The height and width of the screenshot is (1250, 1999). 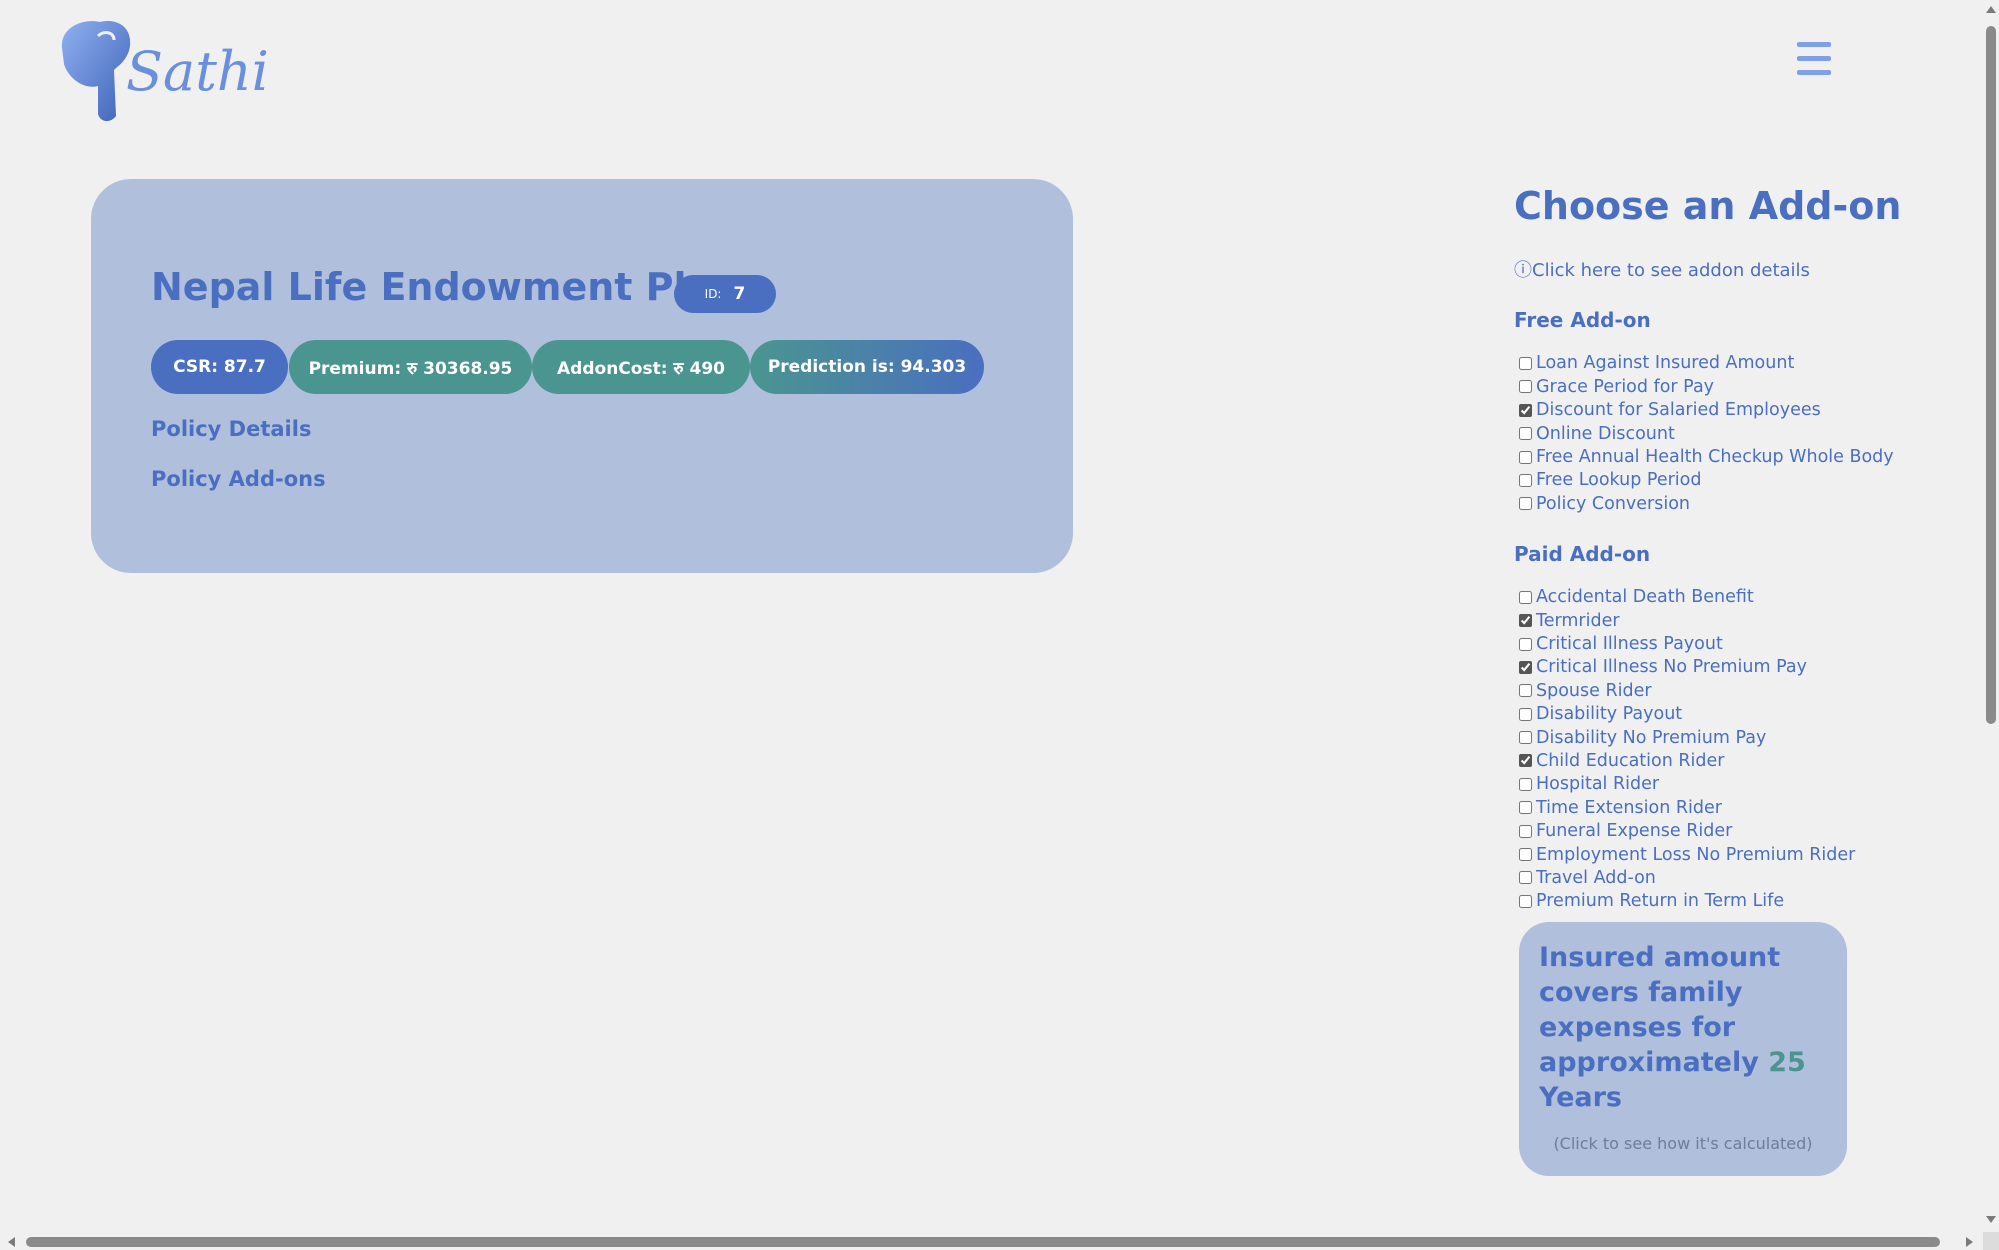 I want to click on coverage-years-value: 25, so click(x=1787, y=1062).